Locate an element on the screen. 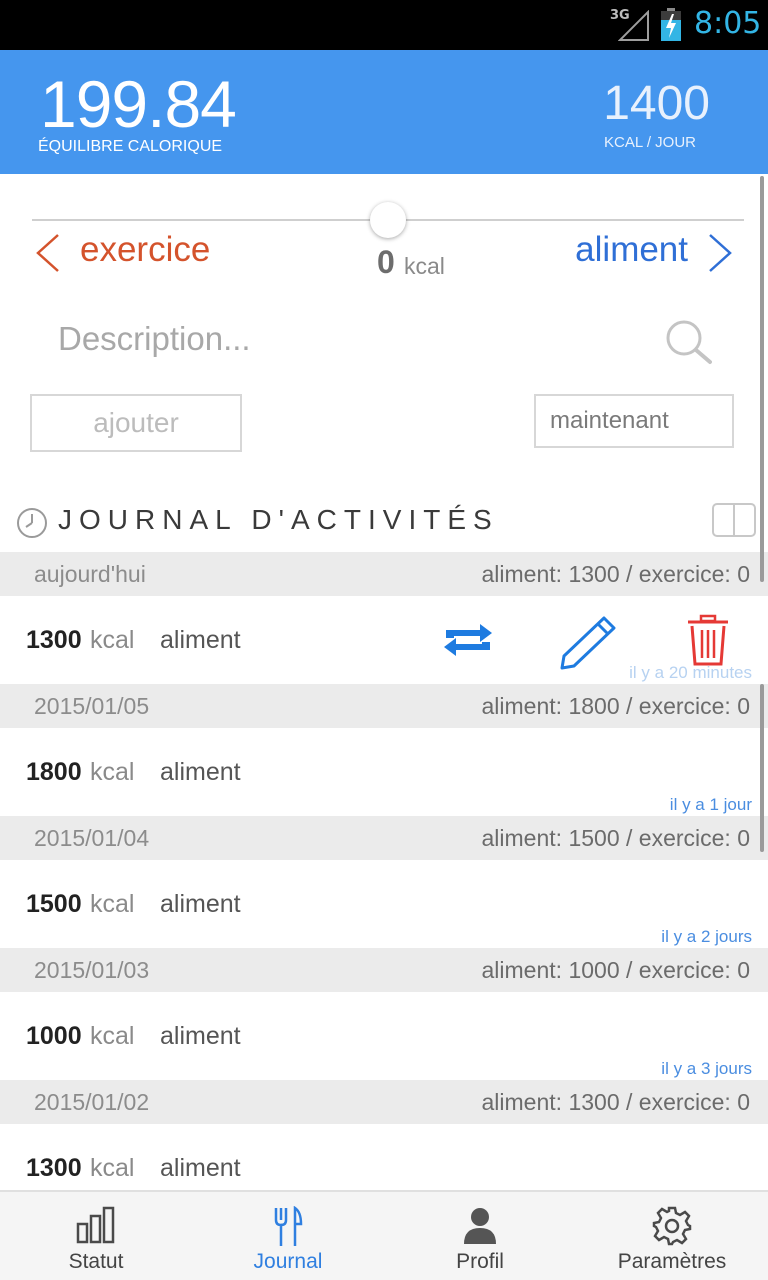 The image size is (768, 1280). nav-label: Profil is located at coordinates (480, 1261).